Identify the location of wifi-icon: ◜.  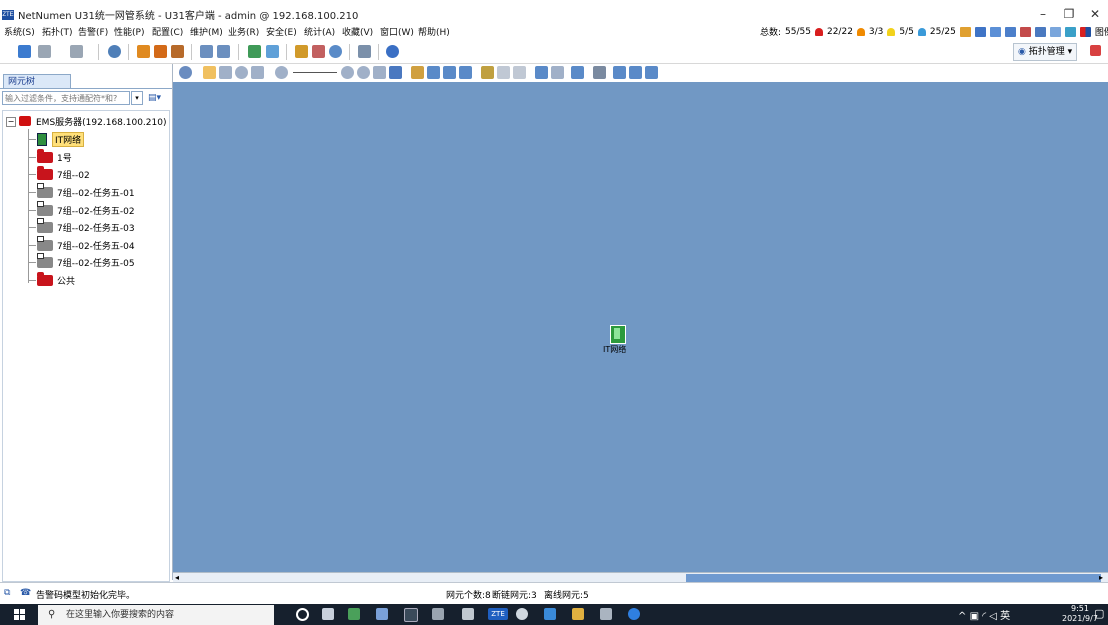
(984, 616).